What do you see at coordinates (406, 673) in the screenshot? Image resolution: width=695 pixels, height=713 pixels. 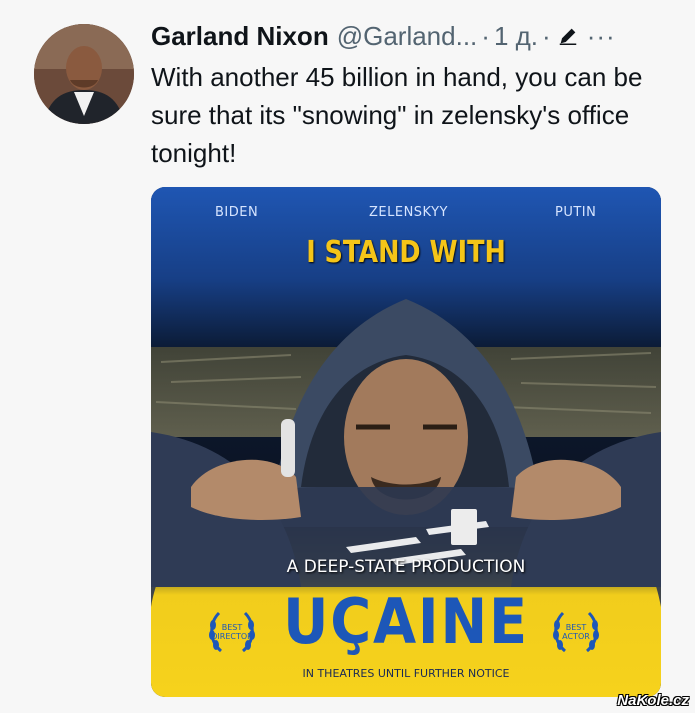 I see `poster-release-note: IN THEATRES UNTIL FURTHER NOTICE` at bounding box center [406, 673].